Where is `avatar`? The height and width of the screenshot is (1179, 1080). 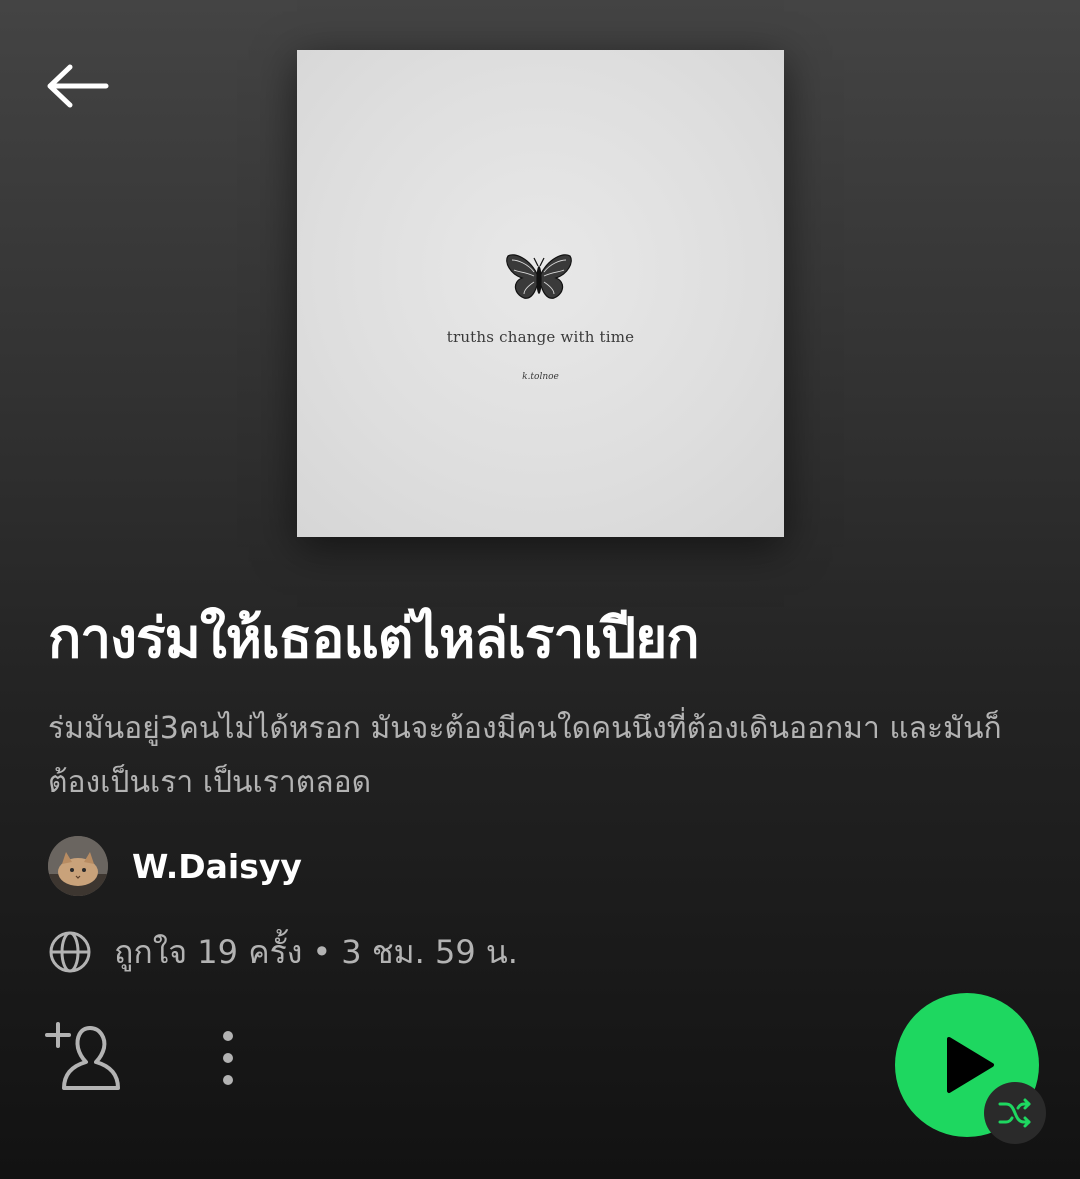
avatar is located at coordinates (78, 866).